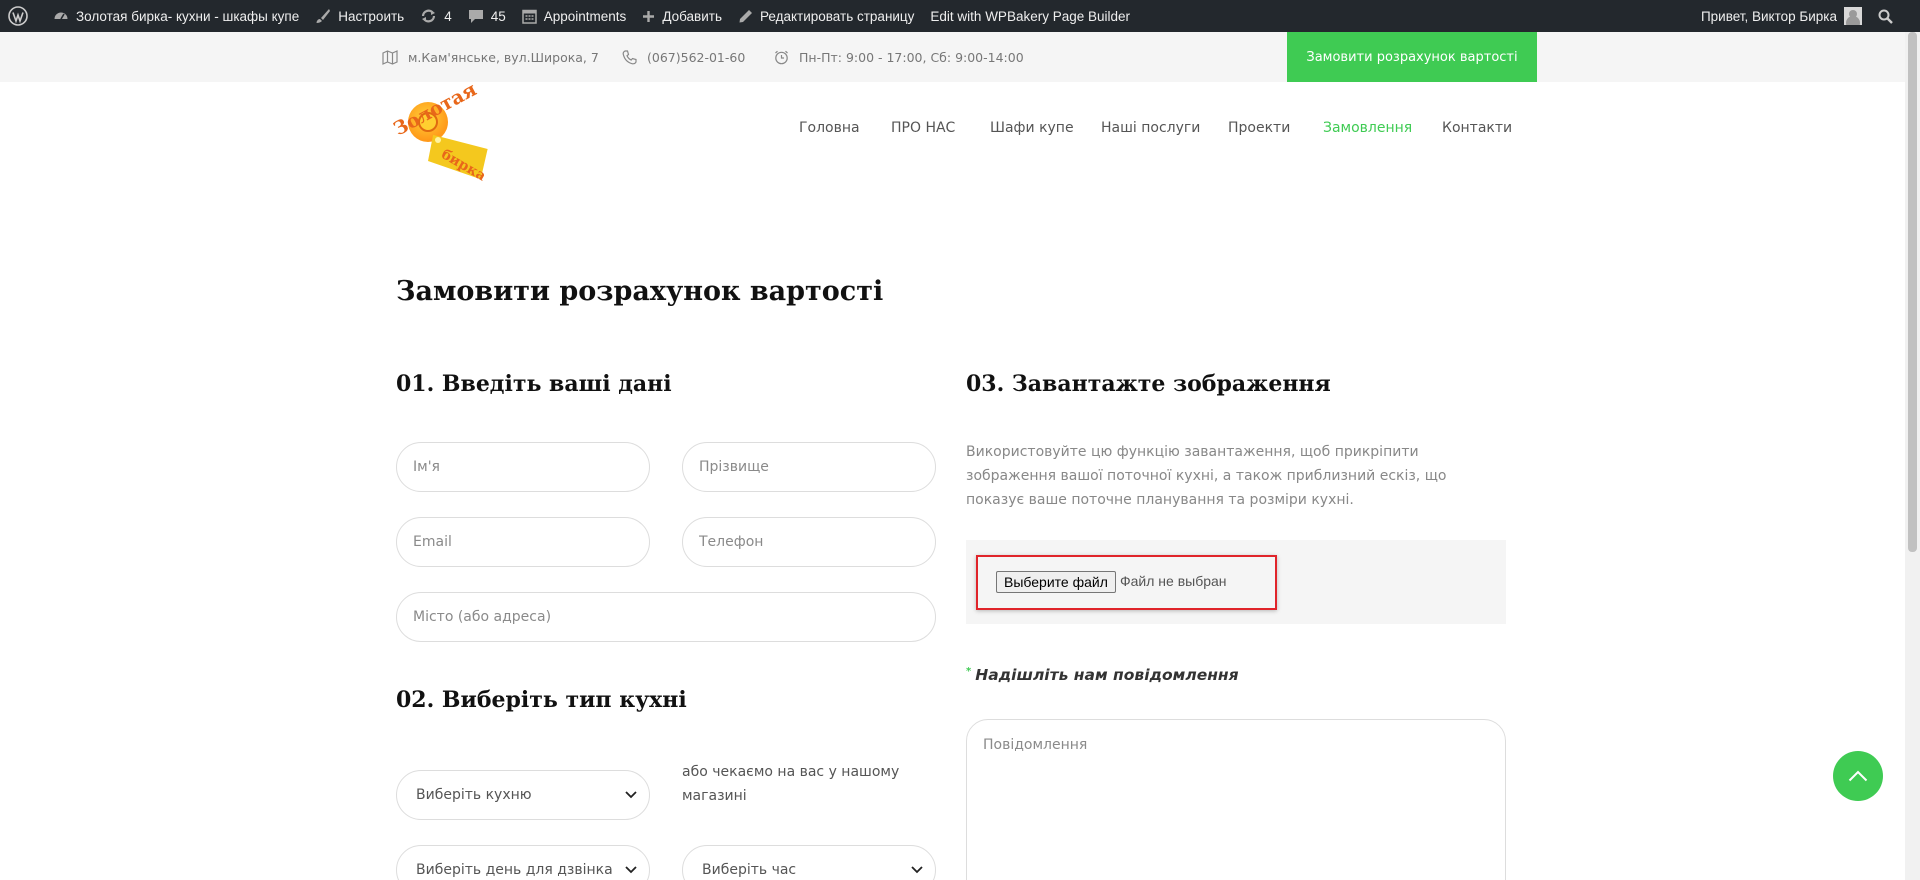 Image resolution: width=1920 pixels, height=880 pixels. I want to click on admin-appointments-label: Appointments, so click(585, 16).